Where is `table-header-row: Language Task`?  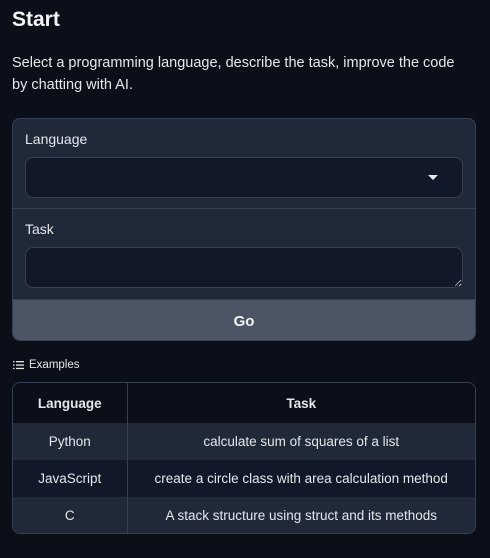 table-header-row: Language Task is located at coordinates (244, 403).